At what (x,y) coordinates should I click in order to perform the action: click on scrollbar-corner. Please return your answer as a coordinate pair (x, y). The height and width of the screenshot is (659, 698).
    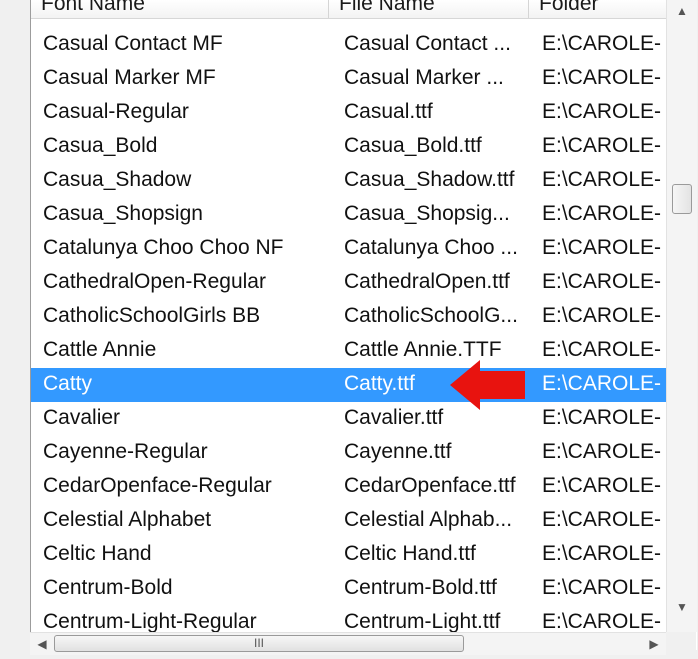
    Looking at the image, I should click on (681, 643).